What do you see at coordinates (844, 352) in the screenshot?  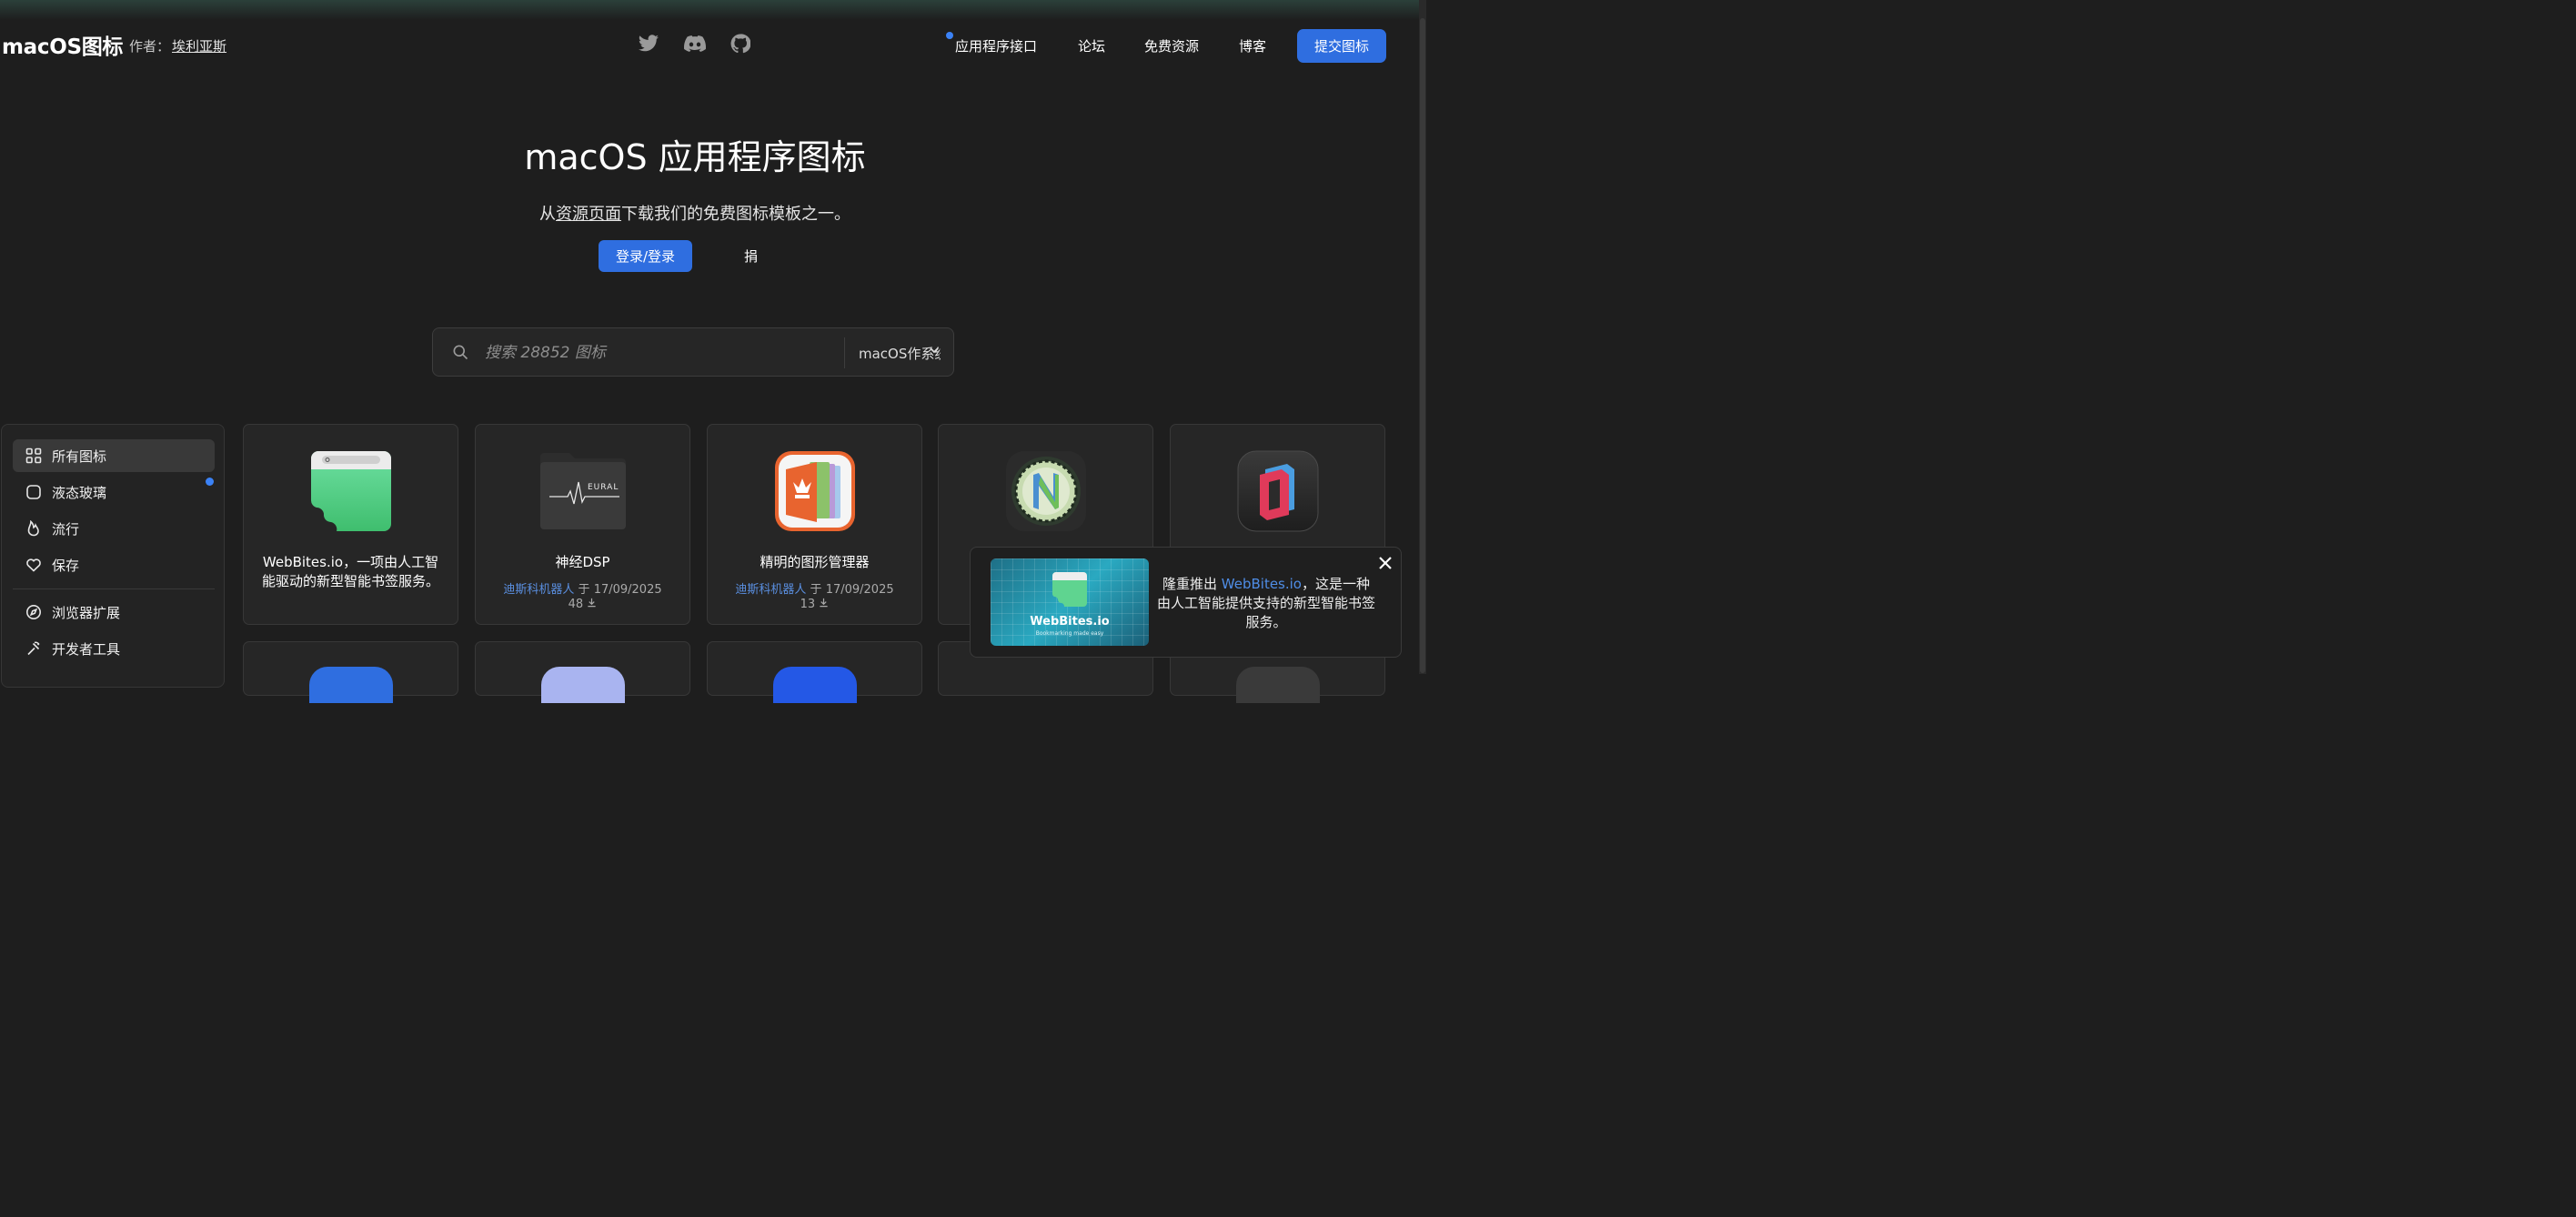 I see `search-divider` at bounding box center [844, 352].